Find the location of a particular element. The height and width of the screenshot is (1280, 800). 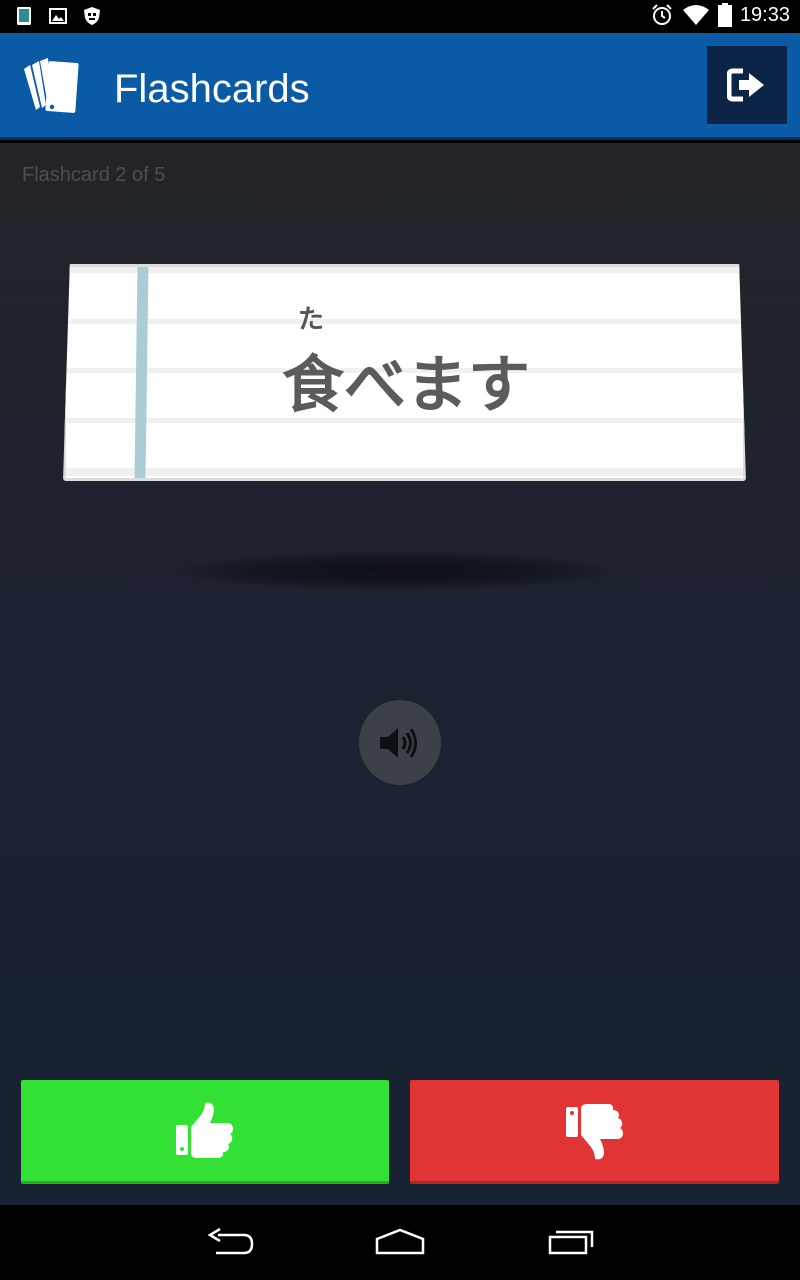

play-audio-button is located at coordinates (400, 742).